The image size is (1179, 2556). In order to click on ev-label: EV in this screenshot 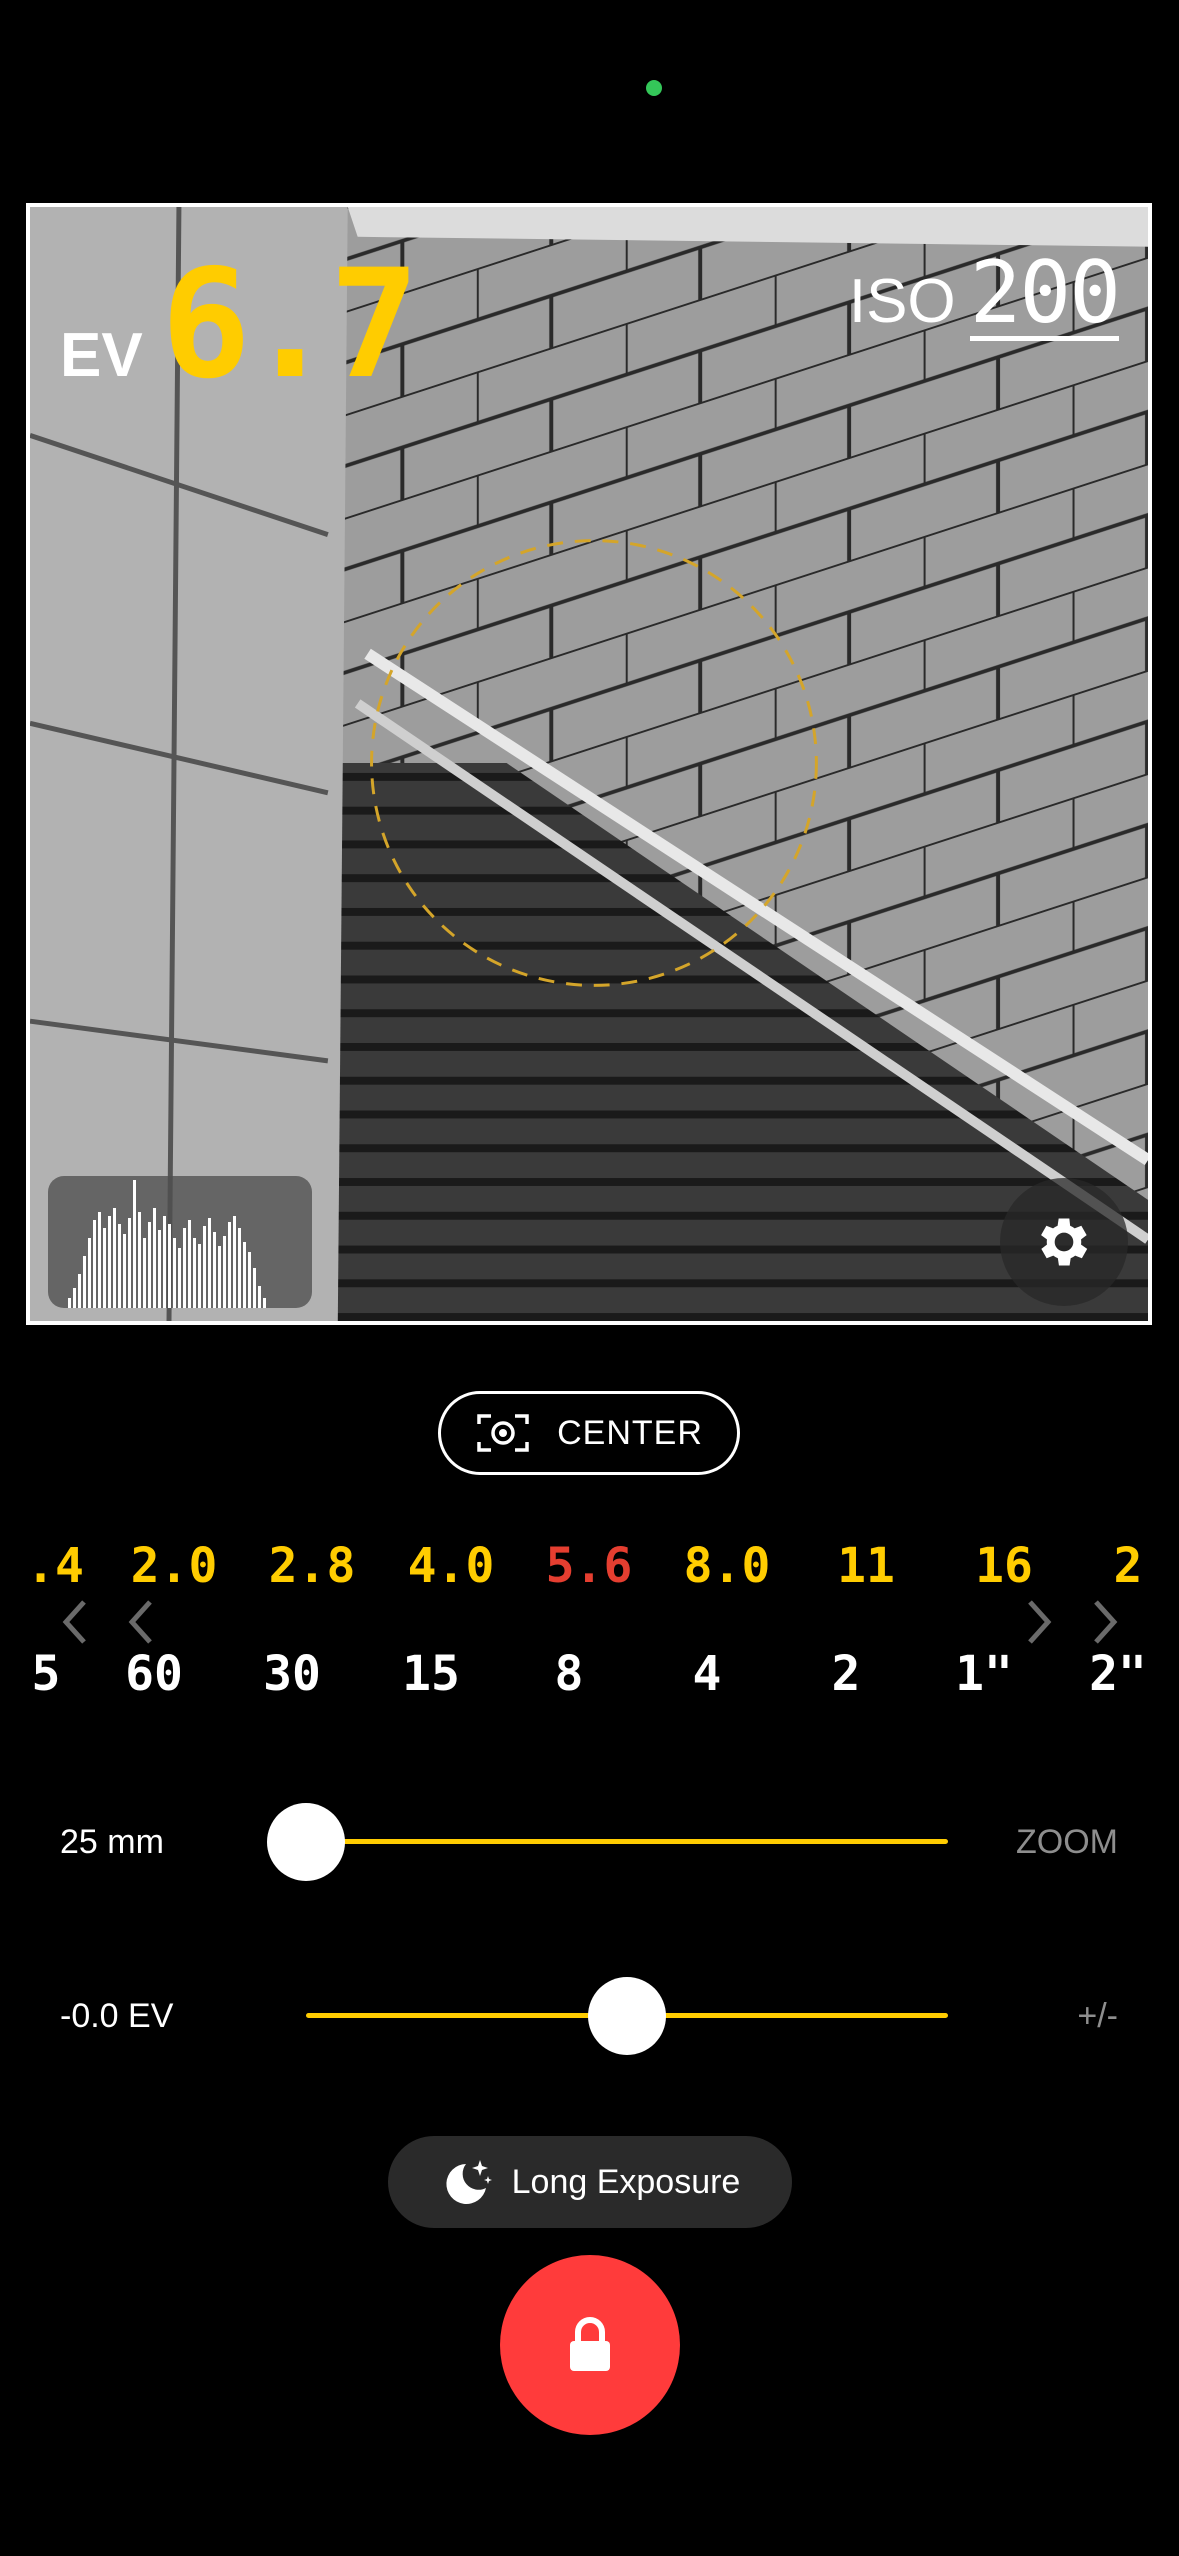, I will do `click(101, 355)`.